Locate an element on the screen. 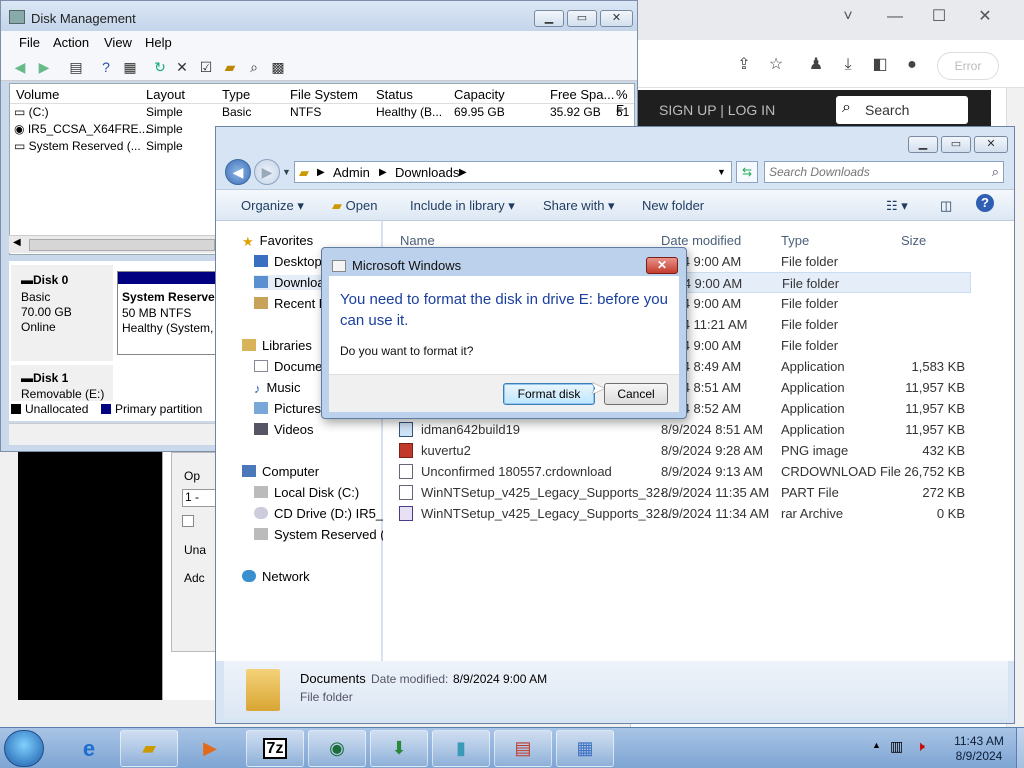 The width and height of the screenshot is (1024, 768). bg-select: 1 - is located at coordinates (199, 498).